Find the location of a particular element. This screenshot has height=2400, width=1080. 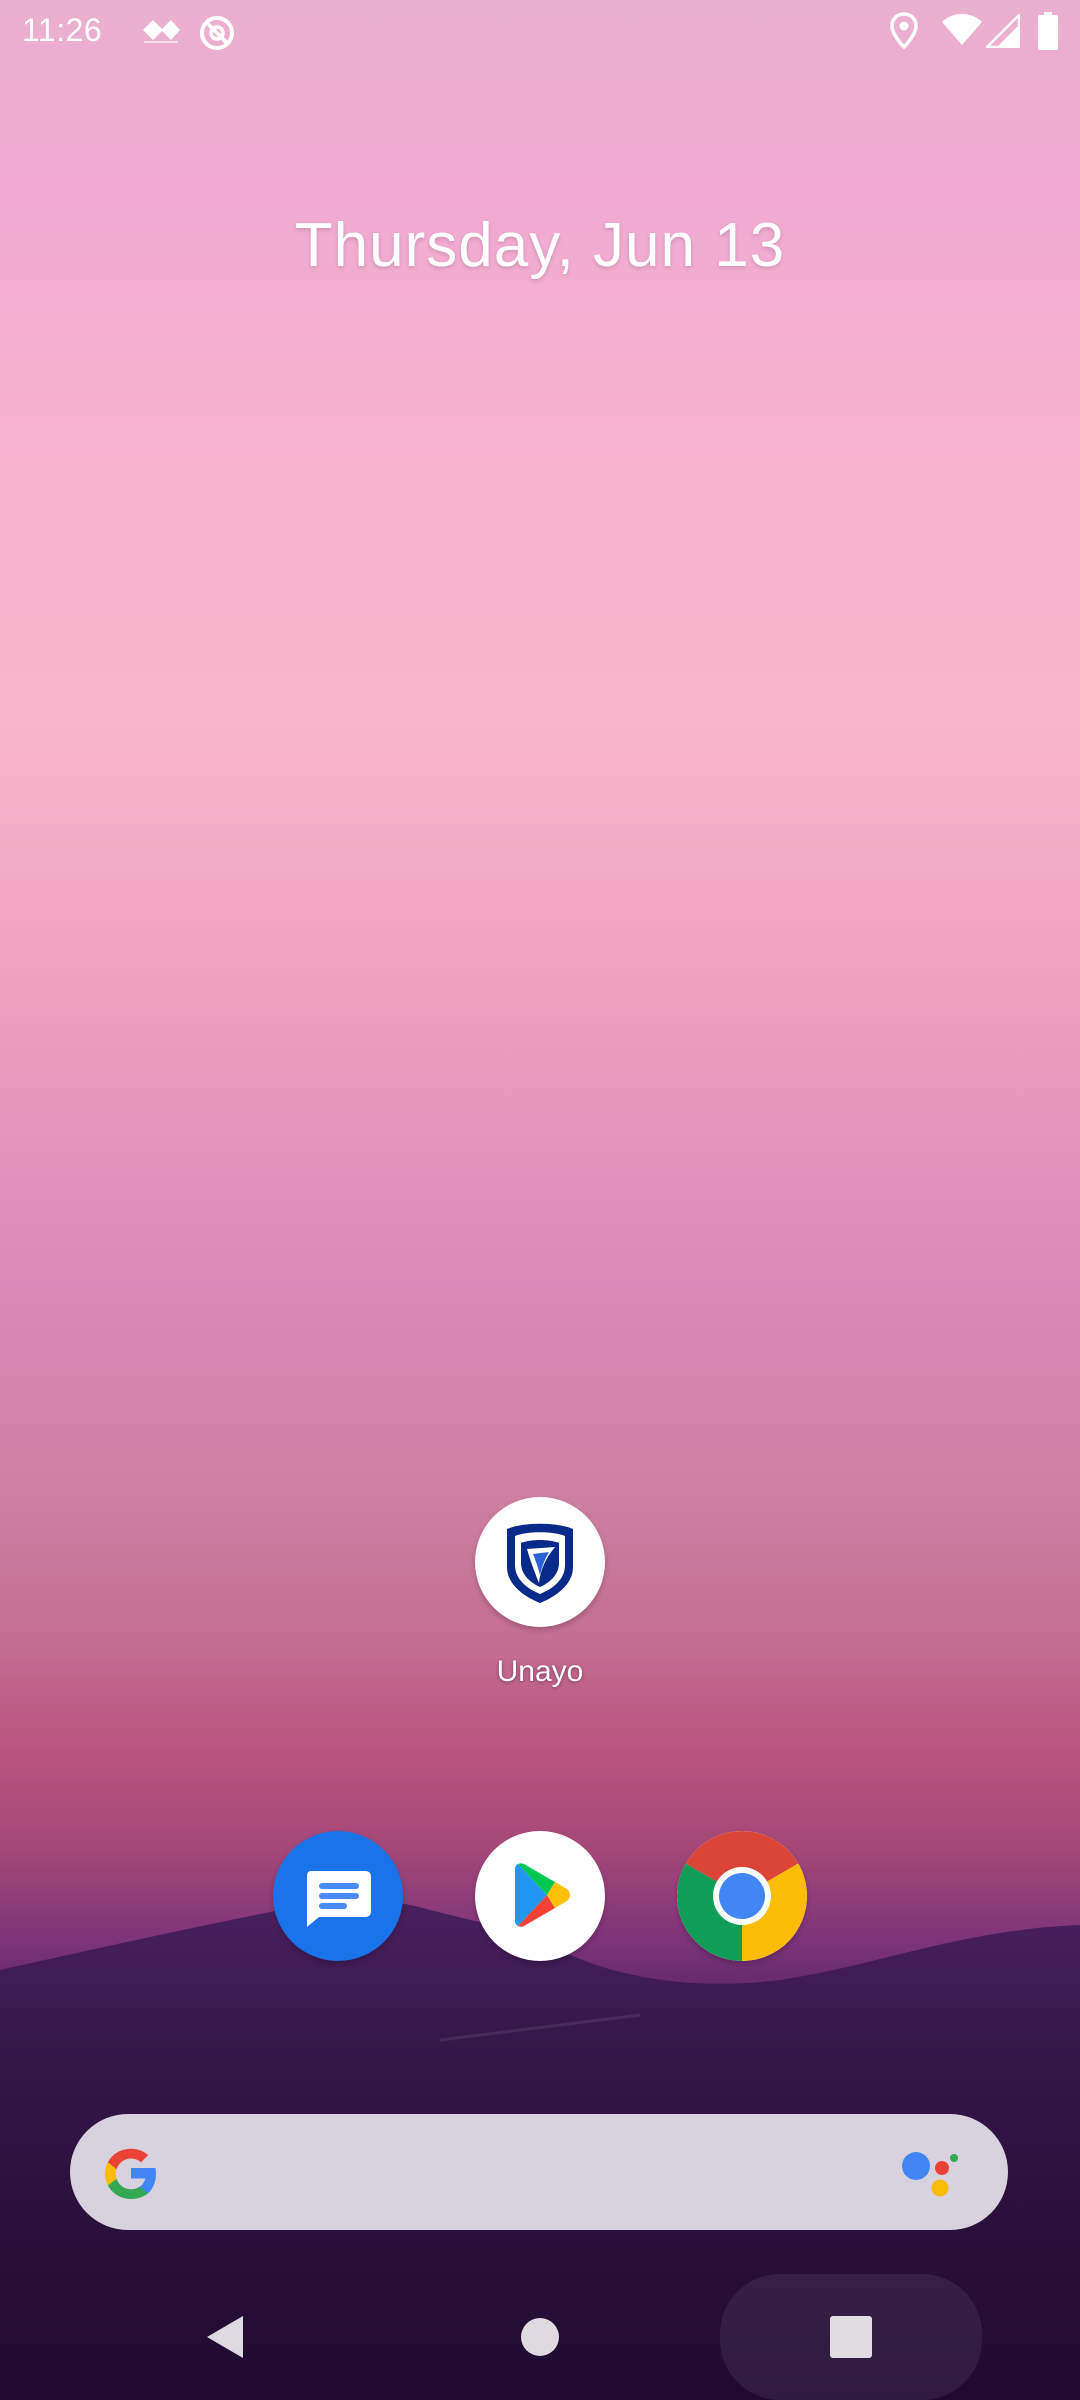

app-messages is located at coordinates (338, 1896).